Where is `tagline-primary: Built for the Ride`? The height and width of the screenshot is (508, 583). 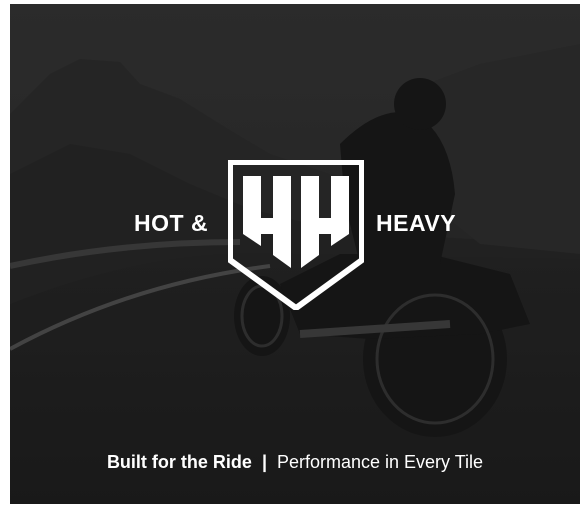 tagline-primary: Built for the Ride is located at coordinates (179, 462).